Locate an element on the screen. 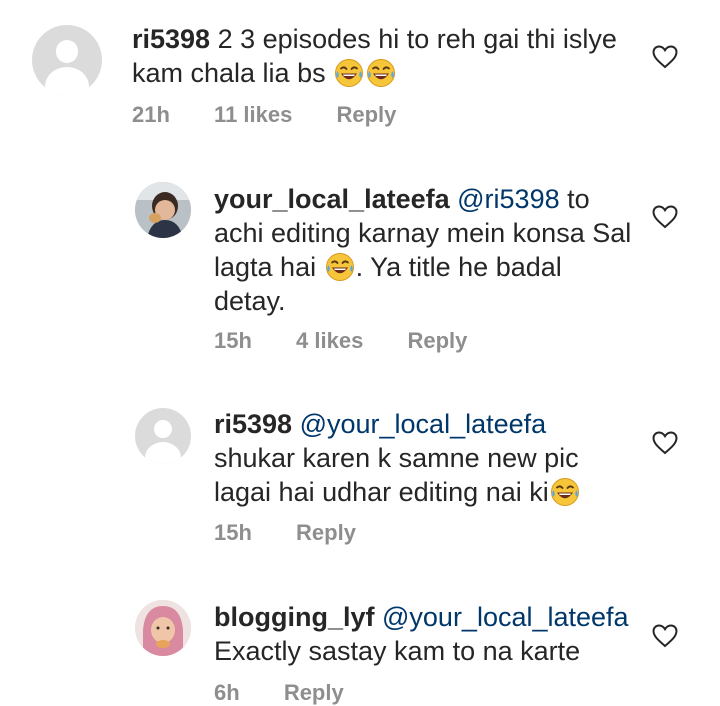  comment-meta: 6h Reply is located at coordinates (298, 693).